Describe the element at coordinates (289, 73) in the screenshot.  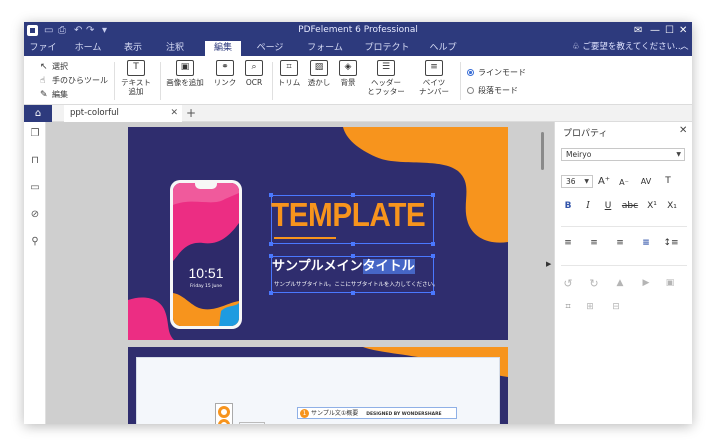
I see `trim-button: ⌗ トリム` at that location.